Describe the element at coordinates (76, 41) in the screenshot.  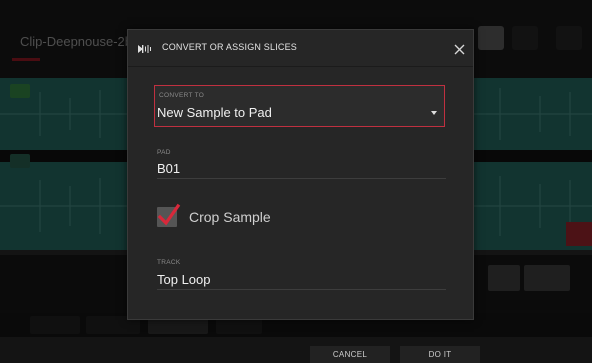
I see `background-clip-title: Clip-Deepnouse-2b` at that location.